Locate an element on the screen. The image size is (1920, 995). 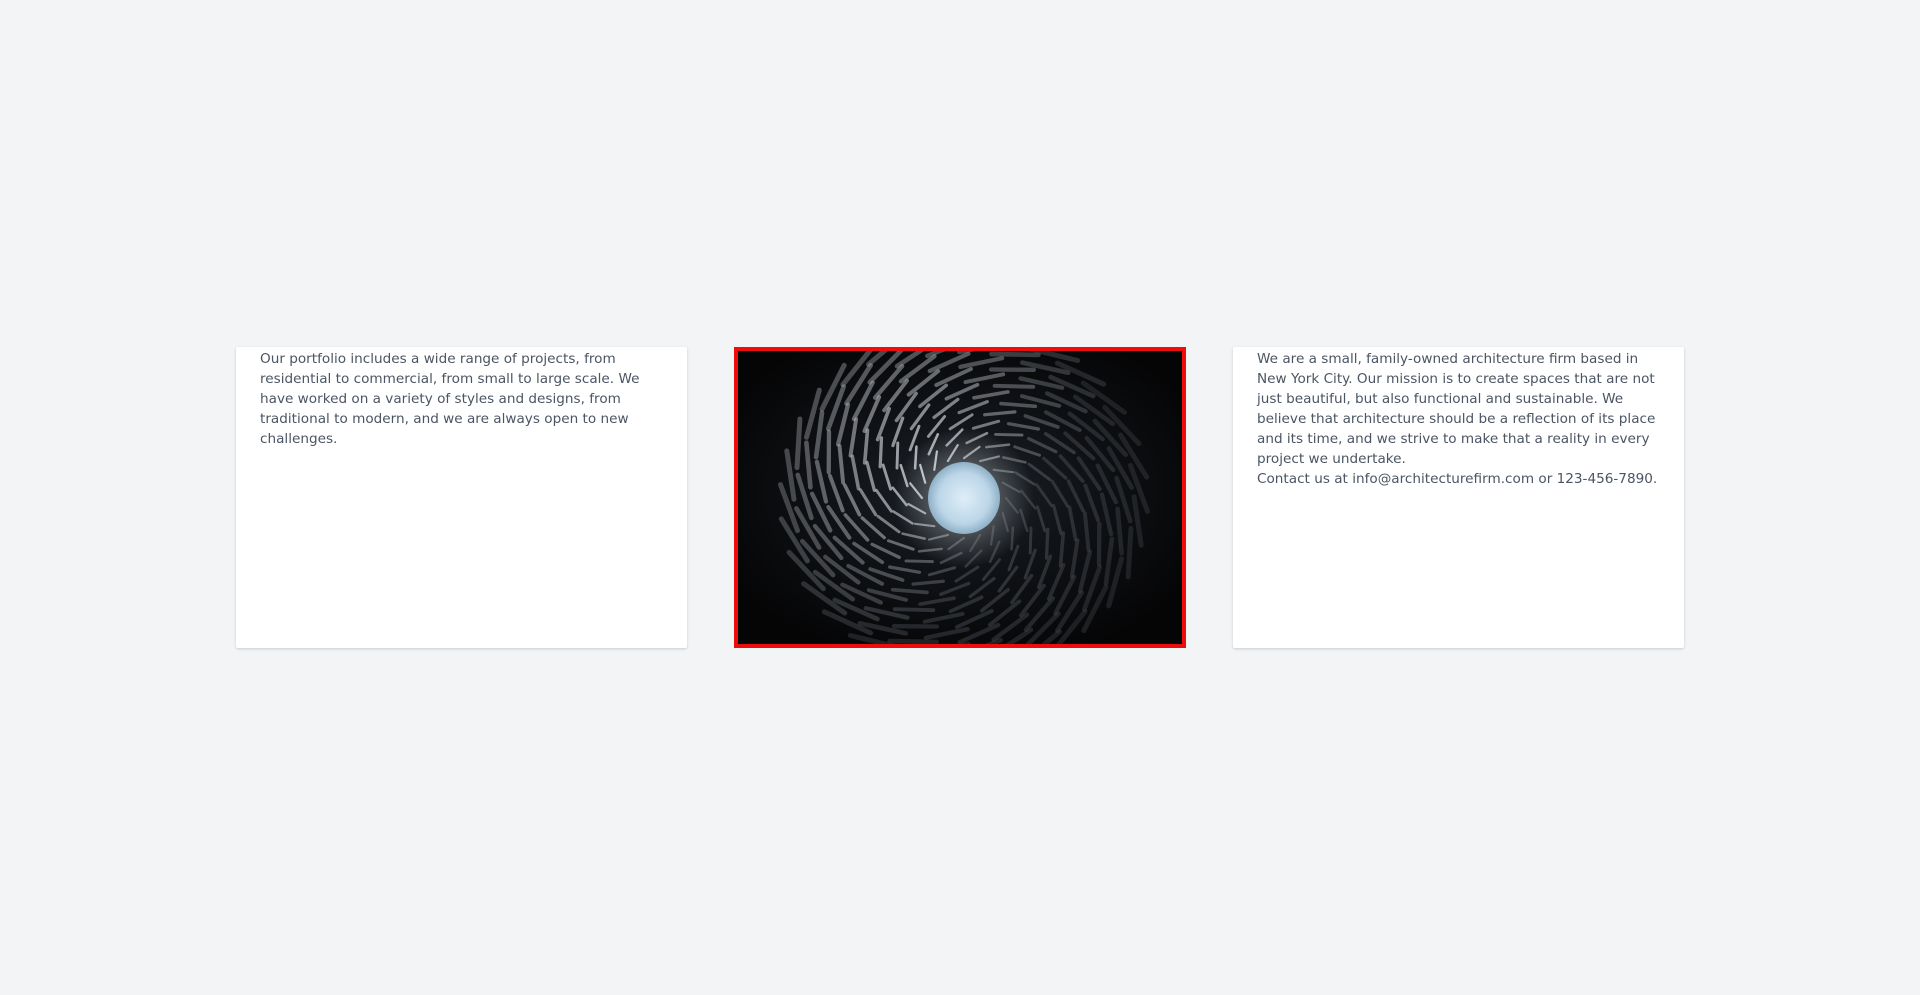
spiral-tunnel-photo is located at coordinates (960, 497).